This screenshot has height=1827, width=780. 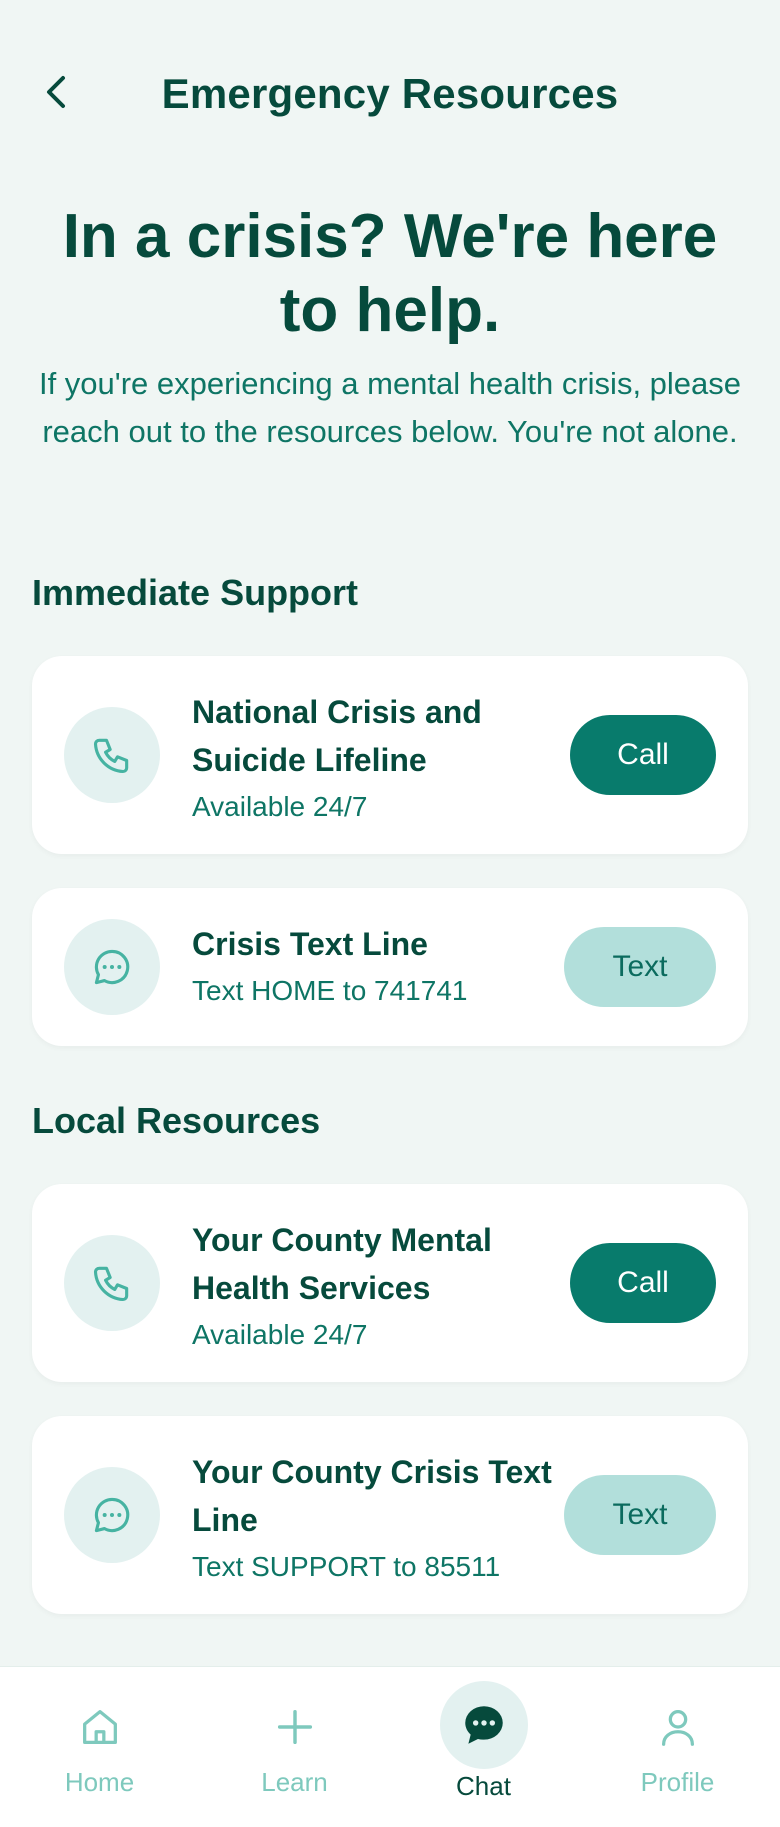 What do you see at coordinates (294, 1782) in the screenshot?
I see `nav-label: Learn` at bounding box center [294, 1782].